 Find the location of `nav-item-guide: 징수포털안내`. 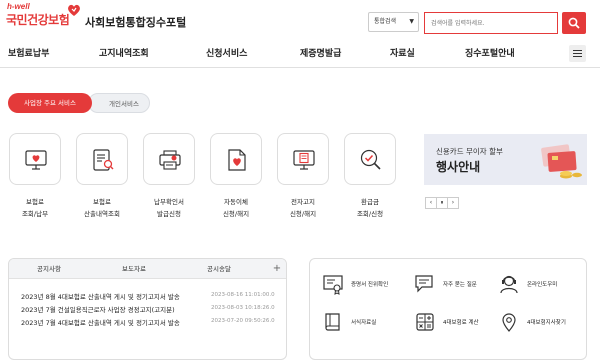

nav-item-guide: 징수포털안내 is located at coordinates (490, 52).